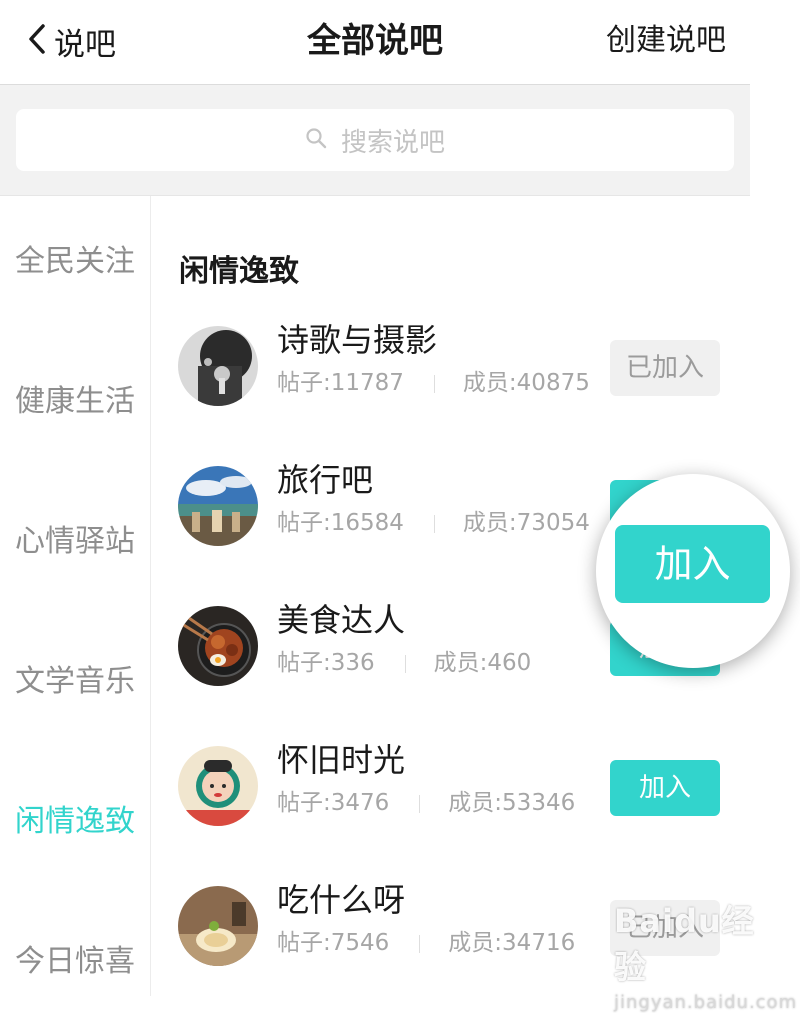 The height and width of the screenshot is (1013, 800). Describe the element at coordinates (426, 943) in the screenshot. I see `group-stats: 帖子:7546 成员:34716` at that location.